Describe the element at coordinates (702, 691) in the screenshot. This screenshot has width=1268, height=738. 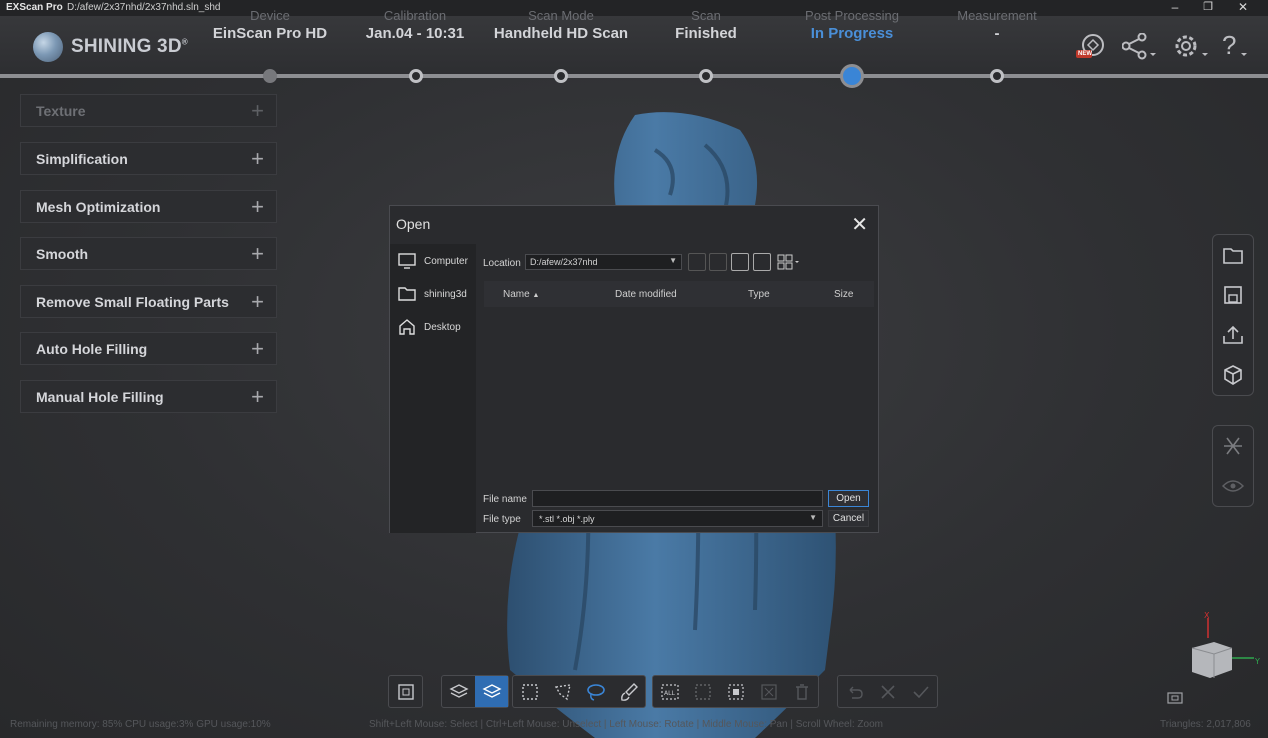
I see `invert-select-icon` at that location.